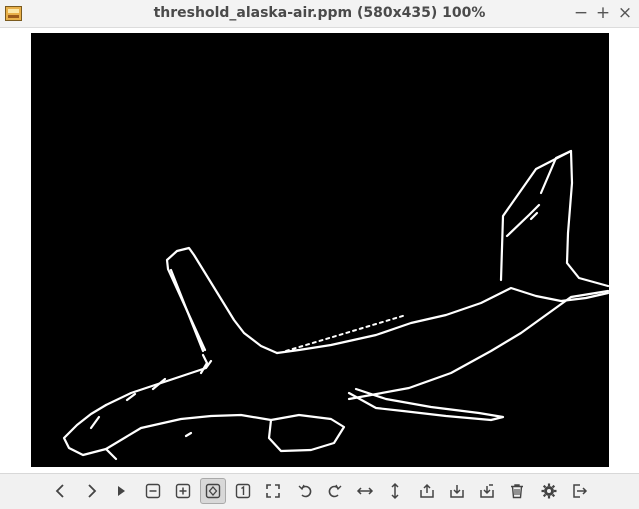 The image size is (639, 509). I want to click on flip-horizontal-icon, so click(365, 491).